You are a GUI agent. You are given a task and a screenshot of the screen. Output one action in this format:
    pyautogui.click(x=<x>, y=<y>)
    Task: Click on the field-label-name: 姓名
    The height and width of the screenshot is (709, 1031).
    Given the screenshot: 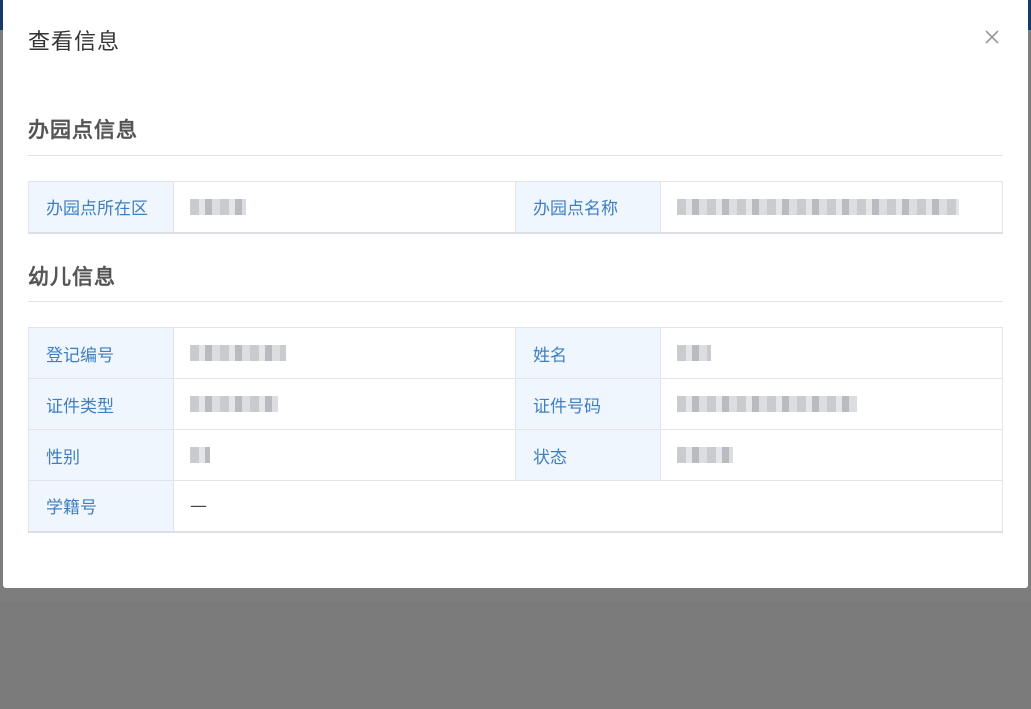 What is the action you would take?
    pyautogui.click(x=588, y=353)
    